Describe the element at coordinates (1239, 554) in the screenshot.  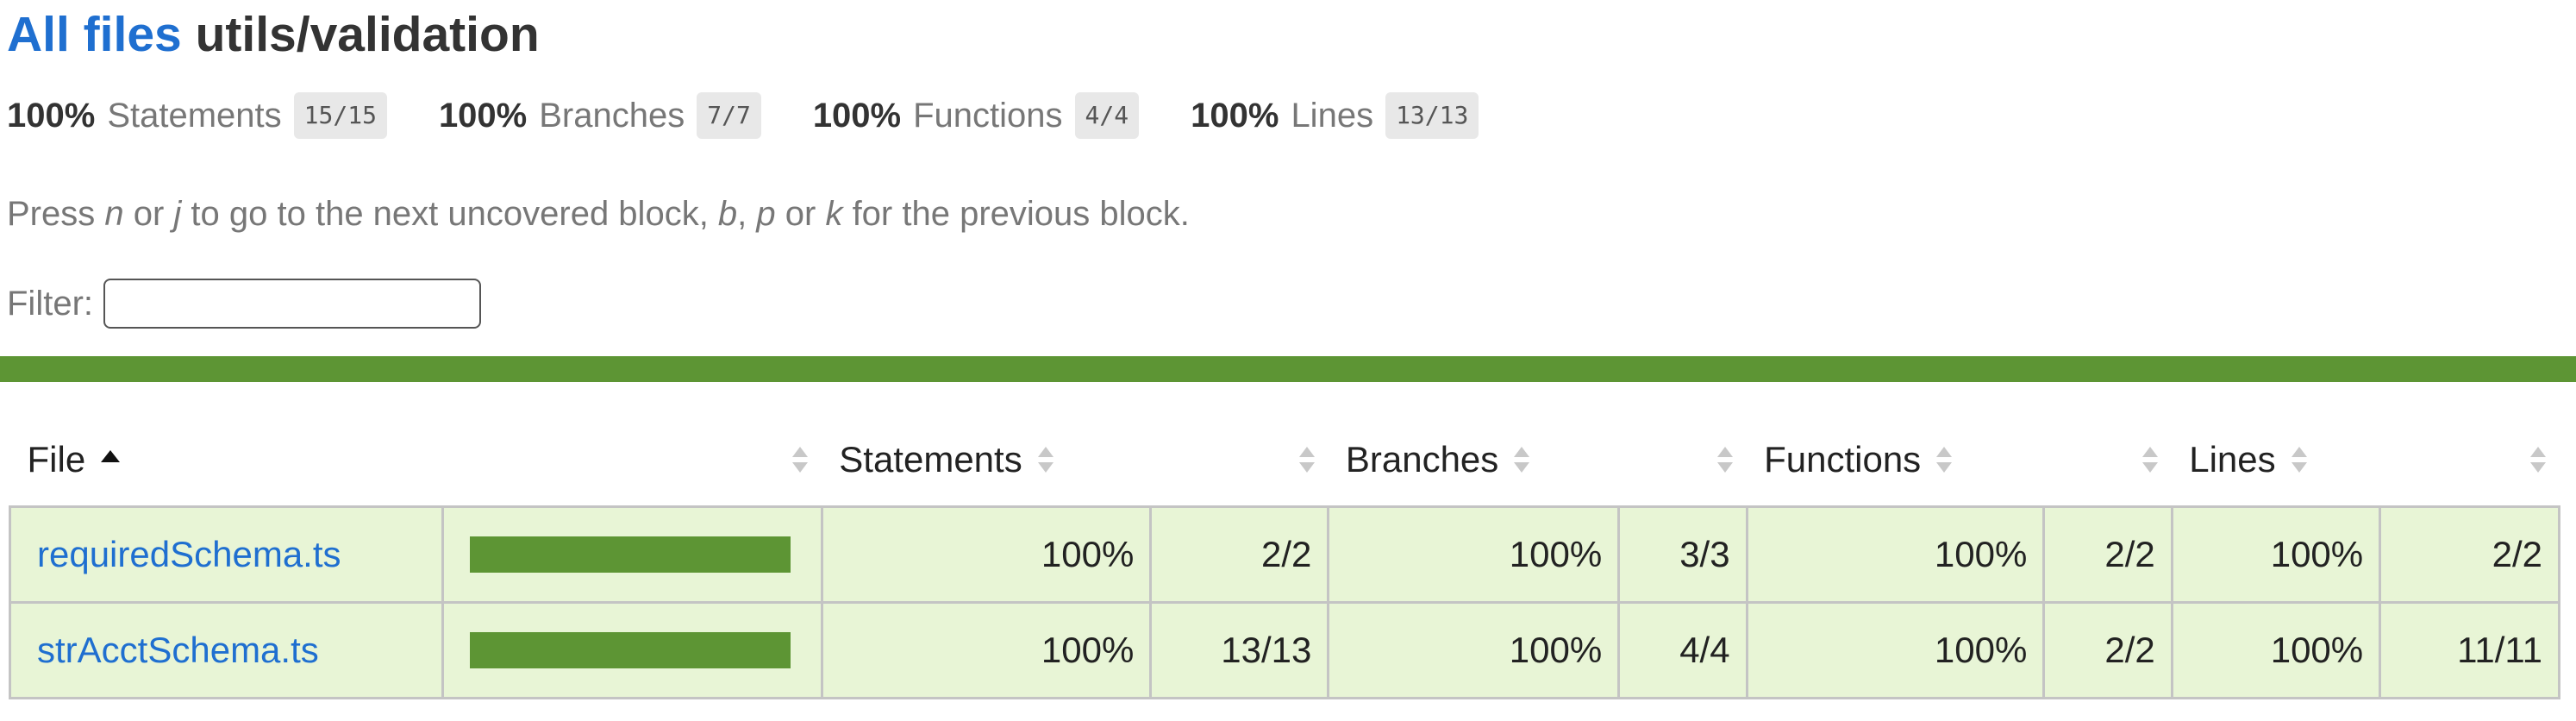
I see `statements-frac: 2/2` at that location.